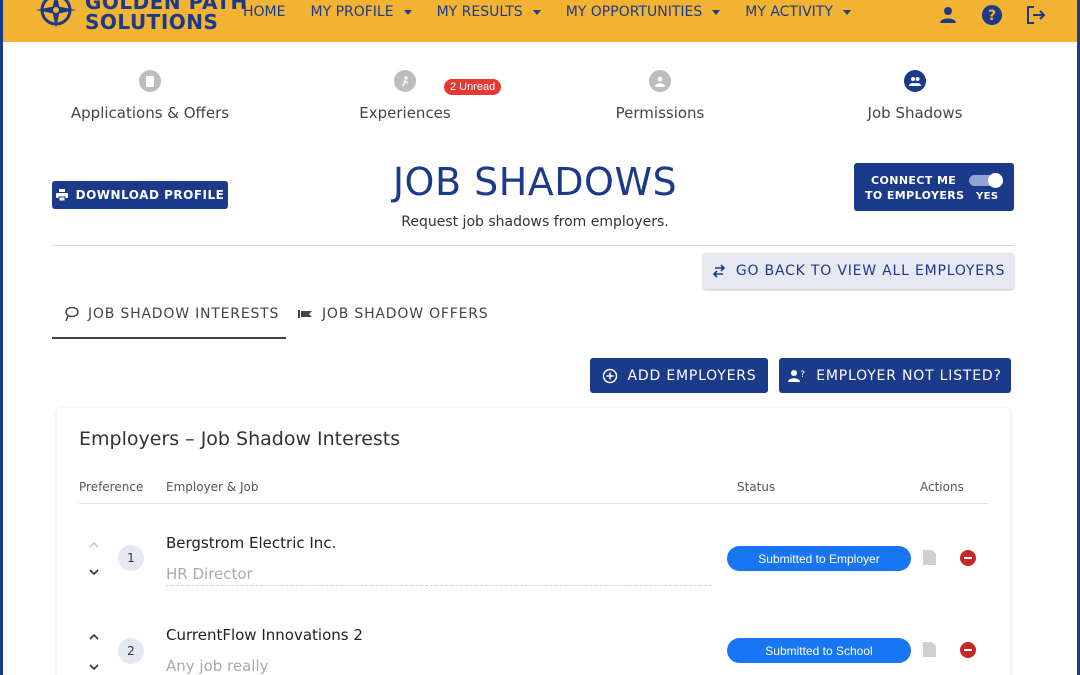 The width and height of the screenshot is (1080, 675). Describe the element at coordinates (895, 375) in the screenshot. I see `employer-not-listed-button: ? EMPLOYER NOT LISTED?` at that location.